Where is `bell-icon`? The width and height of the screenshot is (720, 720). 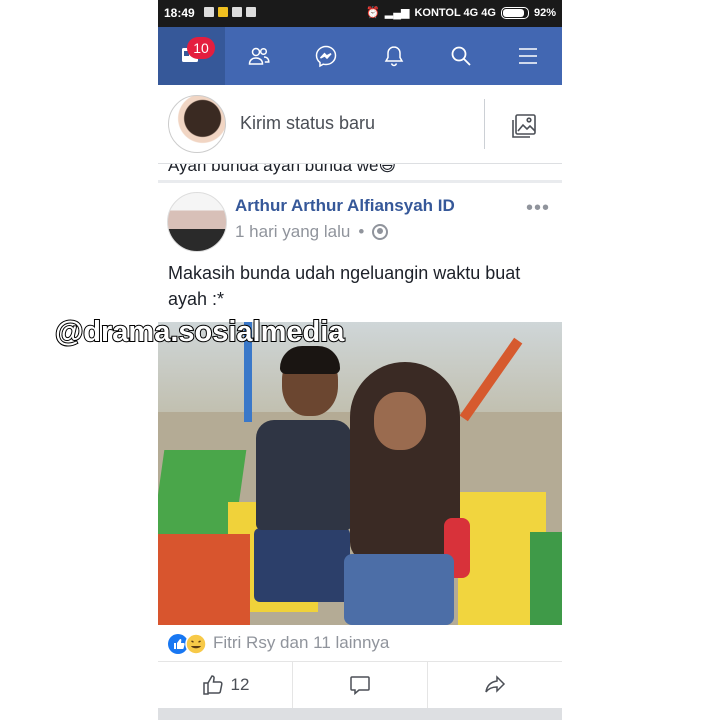 bell-icon is located at coordinates (393, 56).